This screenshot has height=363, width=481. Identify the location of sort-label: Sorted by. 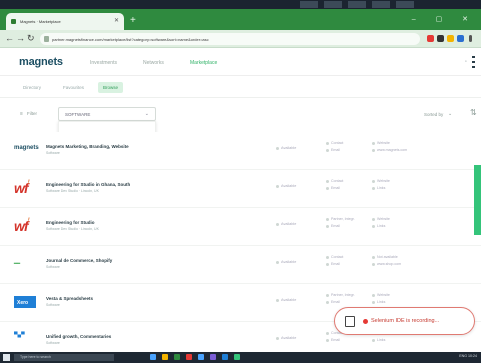
(433, 114).